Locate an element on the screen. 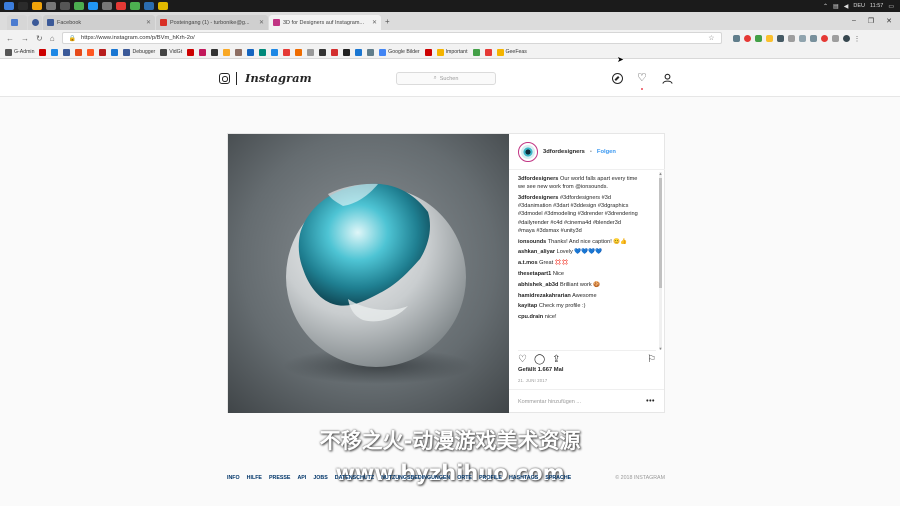 The image size is (900, 506). comment-username: ashkan_aliyar is located at coordinates (536, 252).